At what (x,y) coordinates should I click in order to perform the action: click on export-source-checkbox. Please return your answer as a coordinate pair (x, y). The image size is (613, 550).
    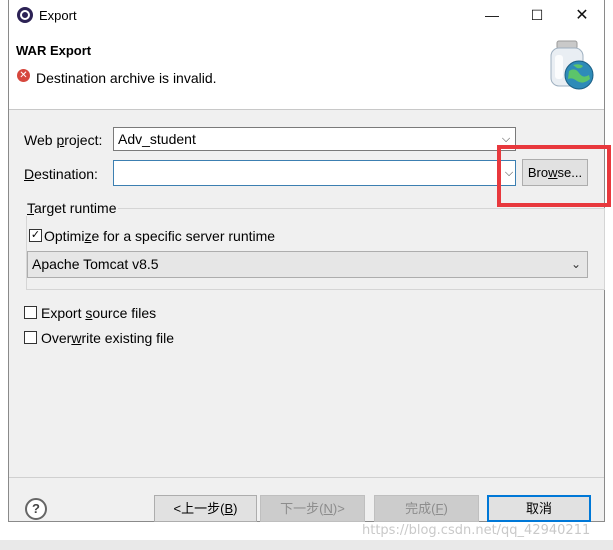
    Looking at the image, I should click on (30, 312).